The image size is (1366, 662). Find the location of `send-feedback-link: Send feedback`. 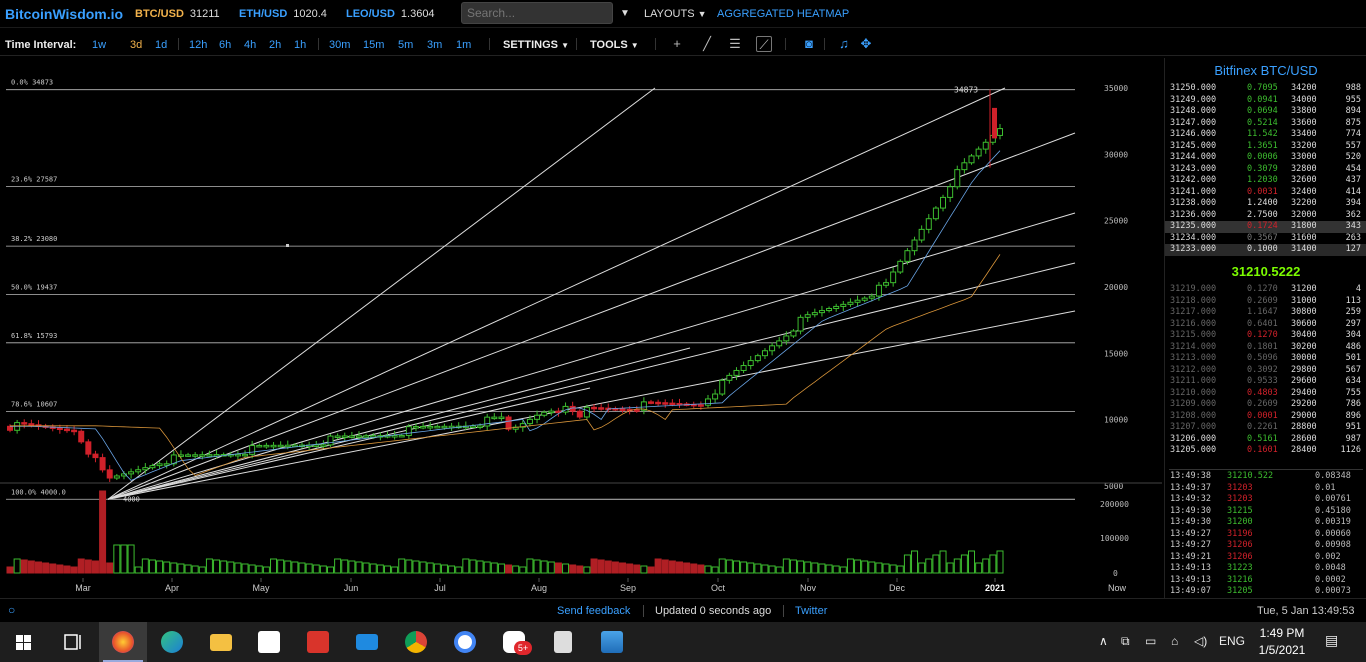

send-feedback-link: Send feedback is located at coordinates (593, 611).